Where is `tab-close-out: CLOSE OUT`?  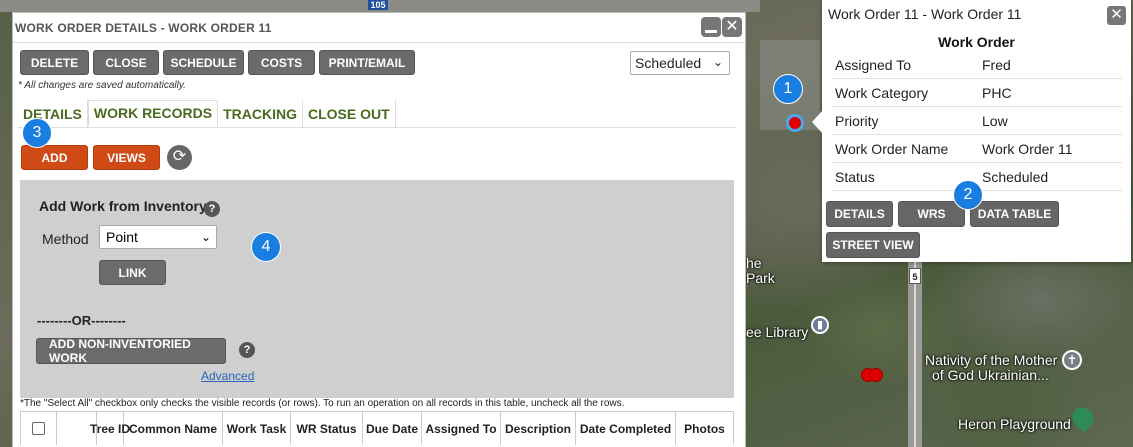 tab-close-out: CLOSE OUT is located at coordinates (349, 113).